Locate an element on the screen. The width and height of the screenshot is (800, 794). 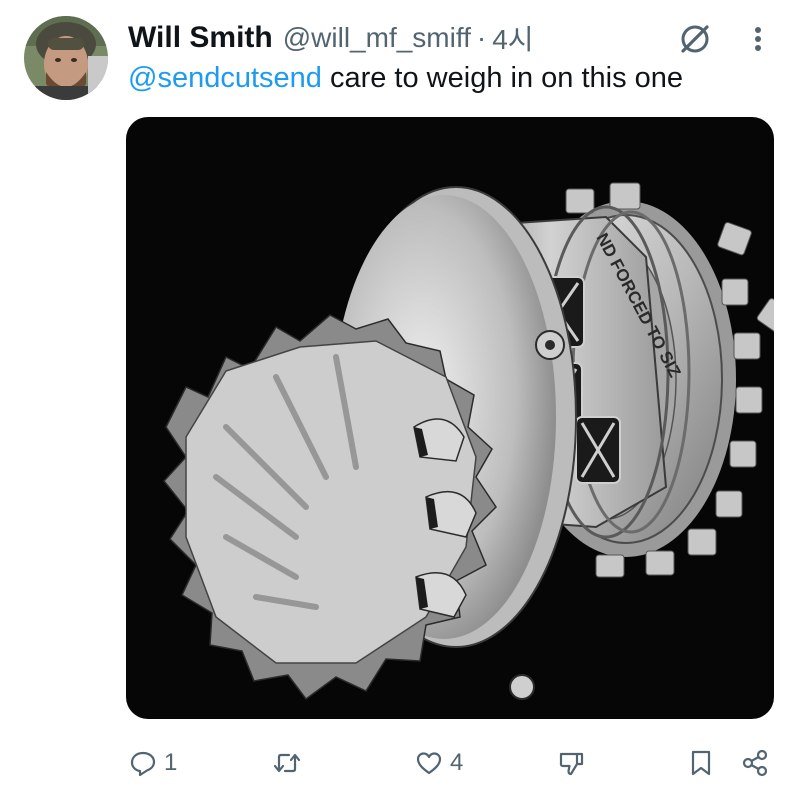
share-button is located at coordinates (755, 763).